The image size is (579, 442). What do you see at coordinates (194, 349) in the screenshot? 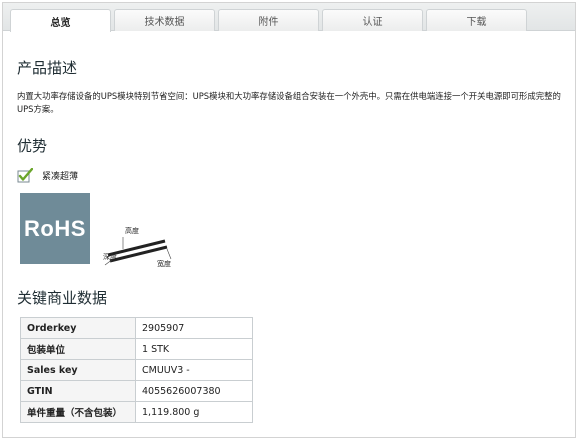
I see `value-cell: 1 STK` at bounding box center [194, 349].